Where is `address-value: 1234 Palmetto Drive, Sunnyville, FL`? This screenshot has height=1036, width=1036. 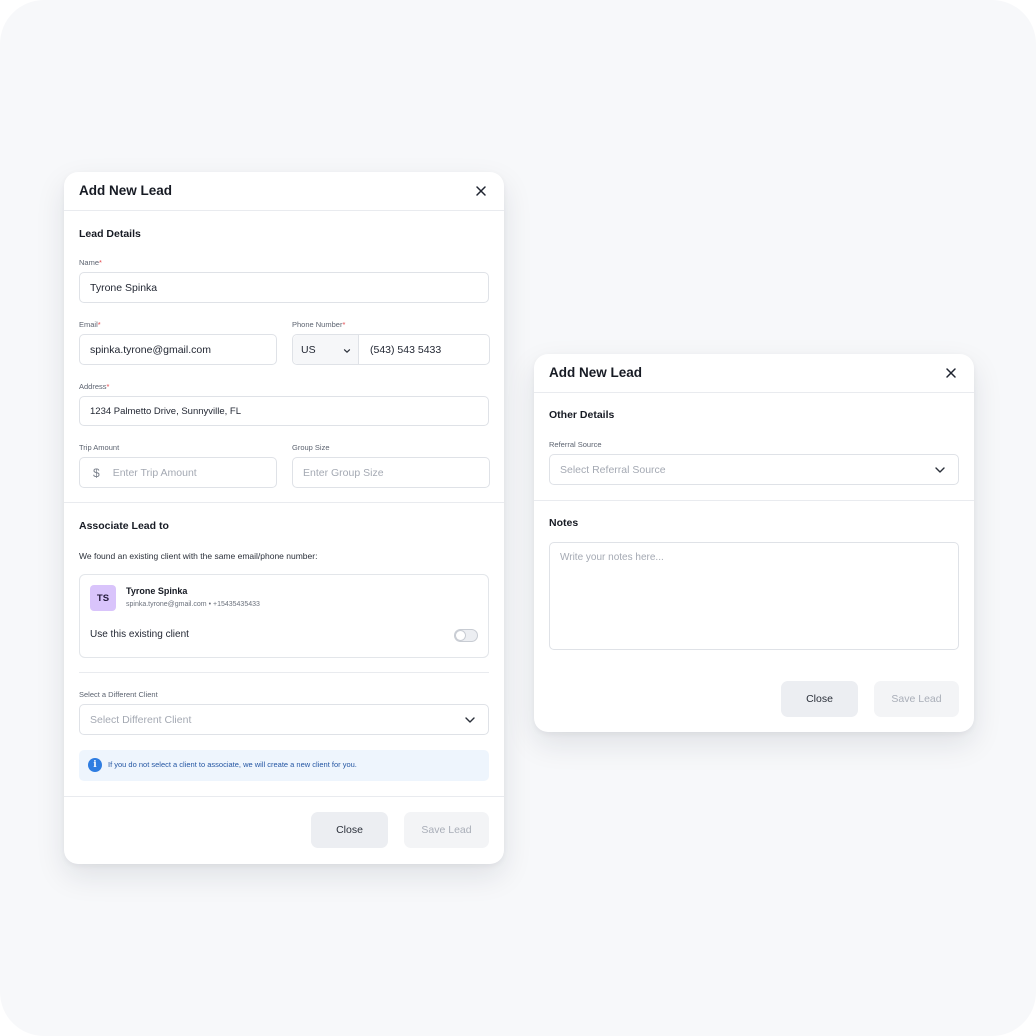 address-value: 1234 Palmetto Drive, Sunnyville, FL is located at coordinates (166, 411).